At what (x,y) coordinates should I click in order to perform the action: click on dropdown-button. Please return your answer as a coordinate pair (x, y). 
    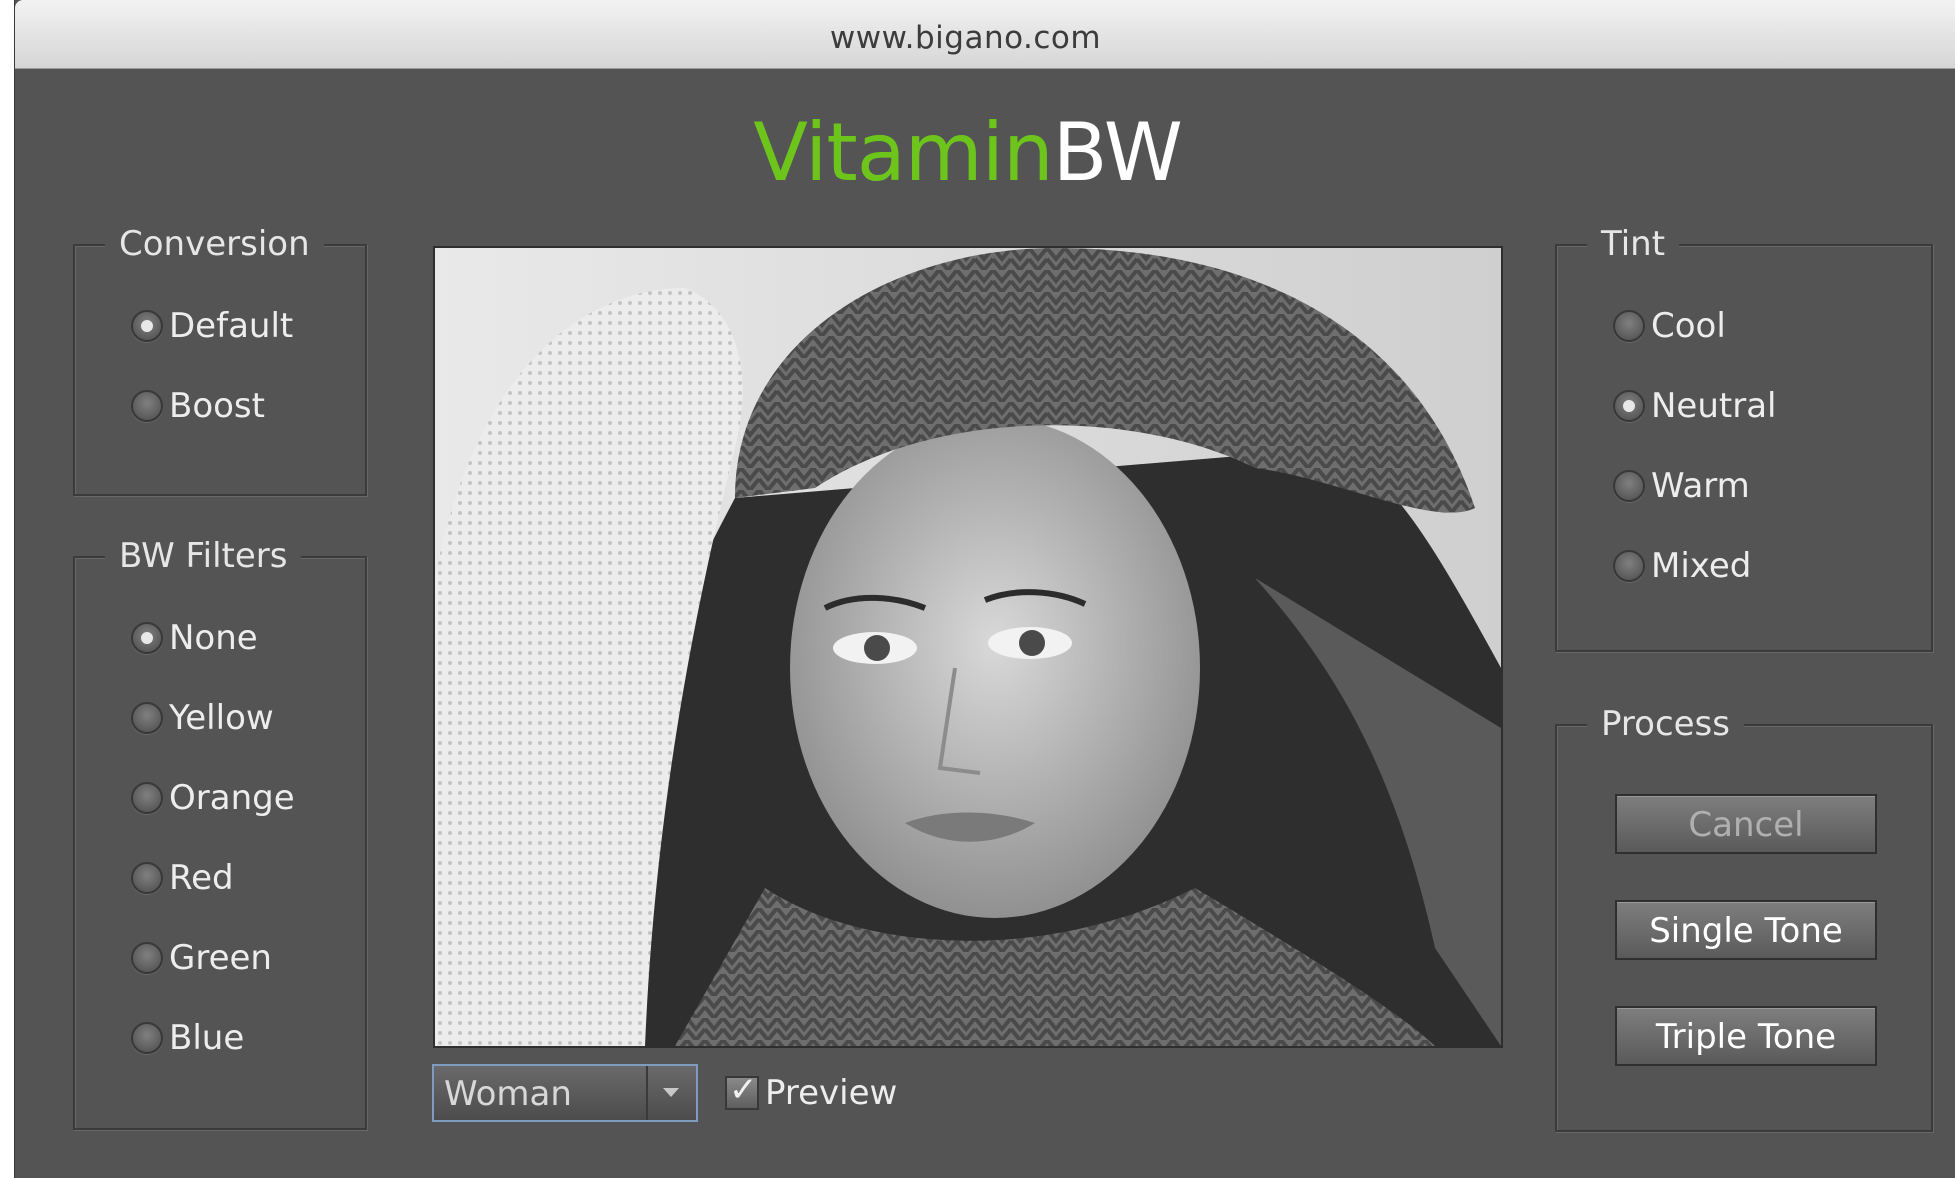
    Looking at the image, I should click on (671, 1093).